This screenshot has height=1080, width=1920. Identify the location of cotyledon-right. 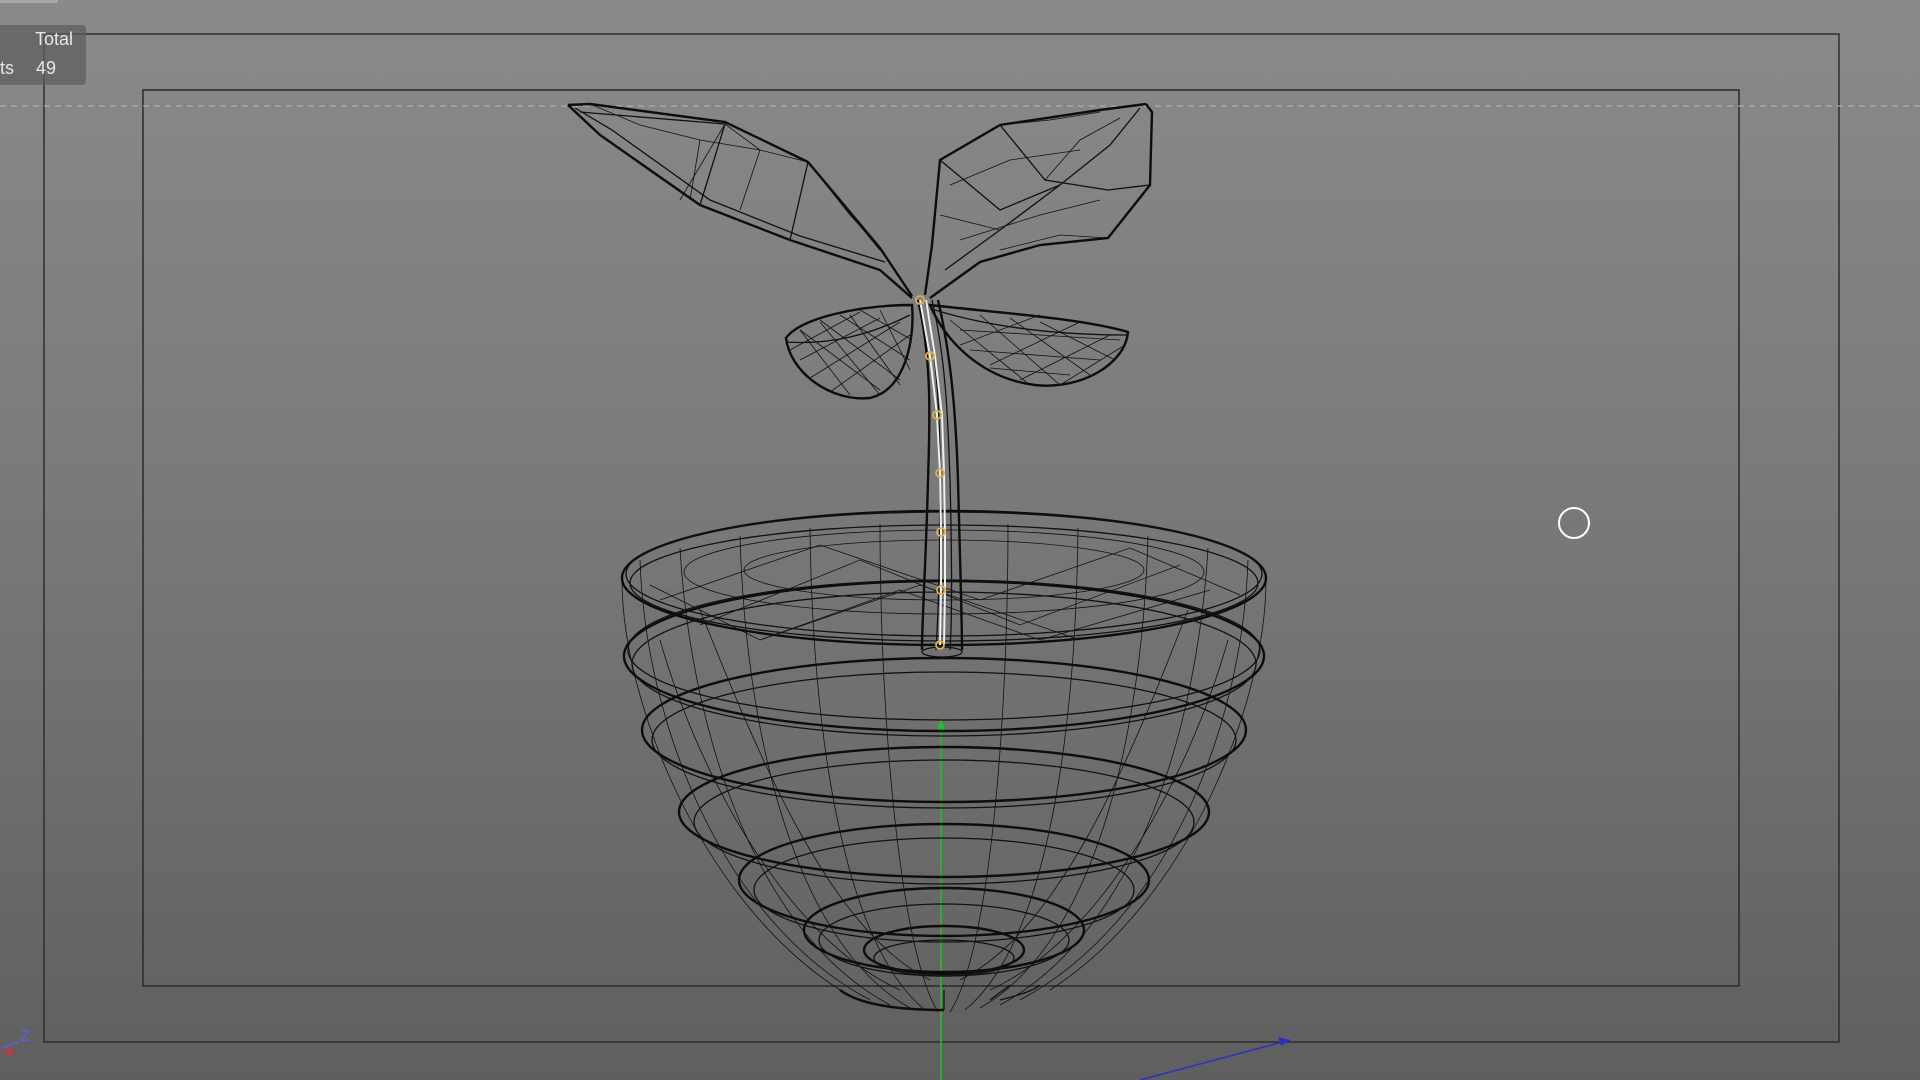
(1029, 345).